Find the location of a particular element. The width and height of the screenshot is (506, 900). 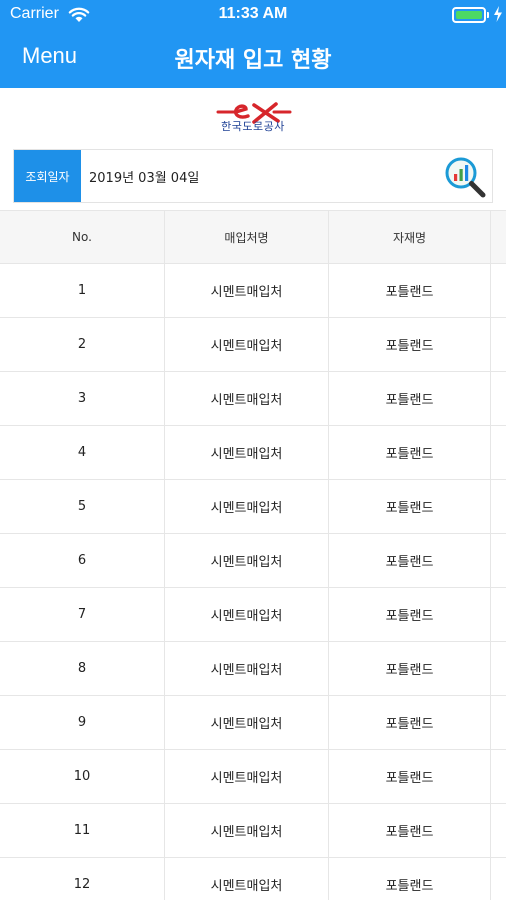

battery-icon is located at coordinates (469, 15).